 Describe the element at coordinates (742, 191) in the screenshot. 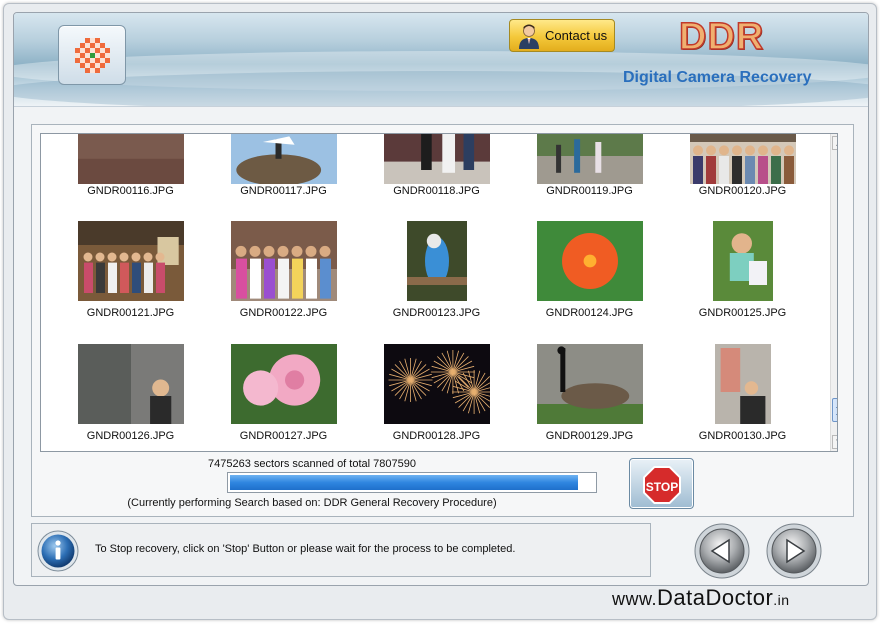

I see `thumbnail-filename: GNDR00120.JPG` at that location.